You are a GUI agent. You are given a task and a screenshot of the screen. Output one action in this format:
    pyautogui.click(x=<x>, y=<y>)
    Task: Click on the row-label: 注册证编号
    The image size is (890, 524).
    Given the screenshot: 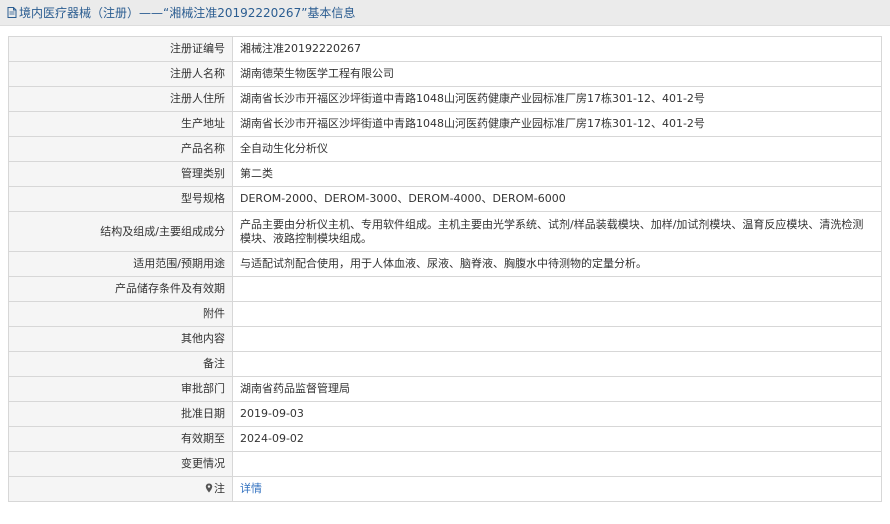 What is the action you would take?
    pyautogui.click(x=120, y=49)
    